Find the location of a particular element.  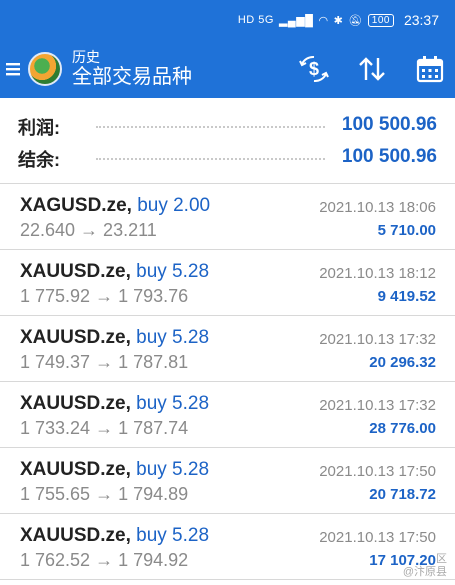

trade-prices: 1 762.52 → 1 794.92 is located at coordinates (104, 560).